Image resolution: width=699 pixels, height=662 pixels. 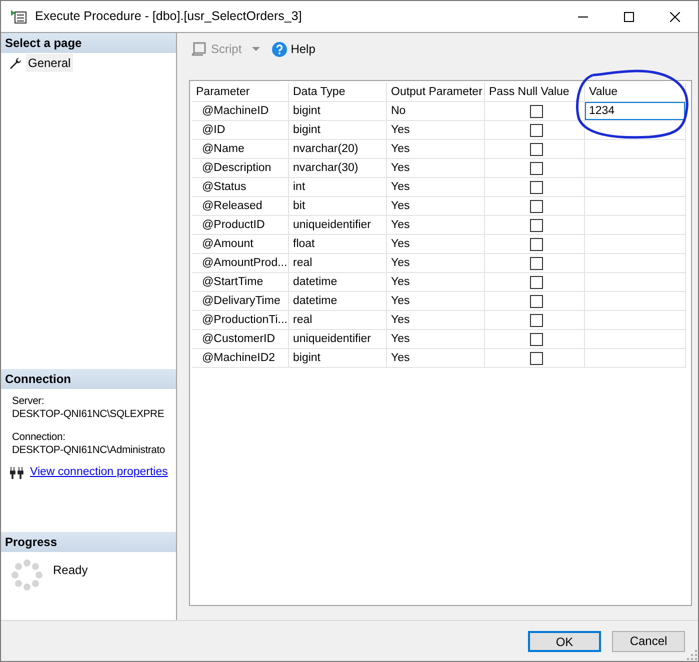 What do you see at coordinates (338, 244) in the screenshot?
I see `table-cell: float` at bounding box center [338, 244].